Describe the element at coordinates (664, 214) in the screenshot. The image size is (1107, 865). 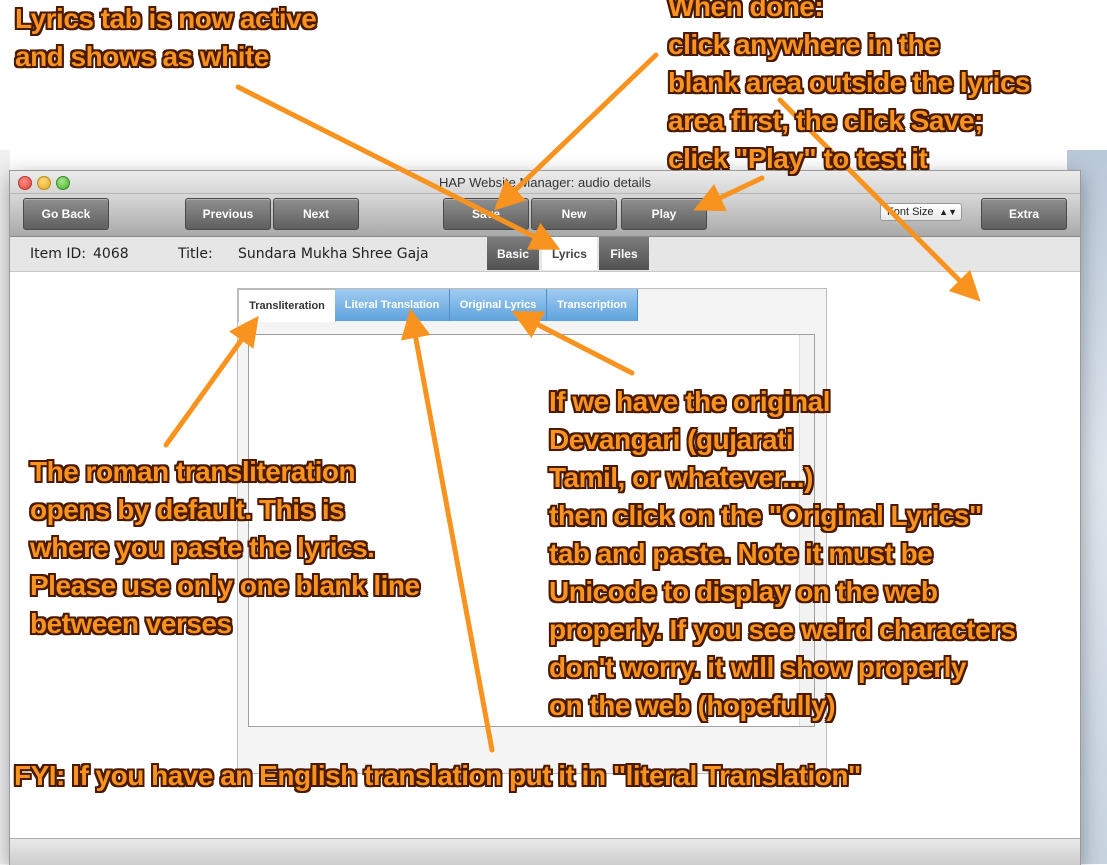
I see `play-button: Play` at that location.